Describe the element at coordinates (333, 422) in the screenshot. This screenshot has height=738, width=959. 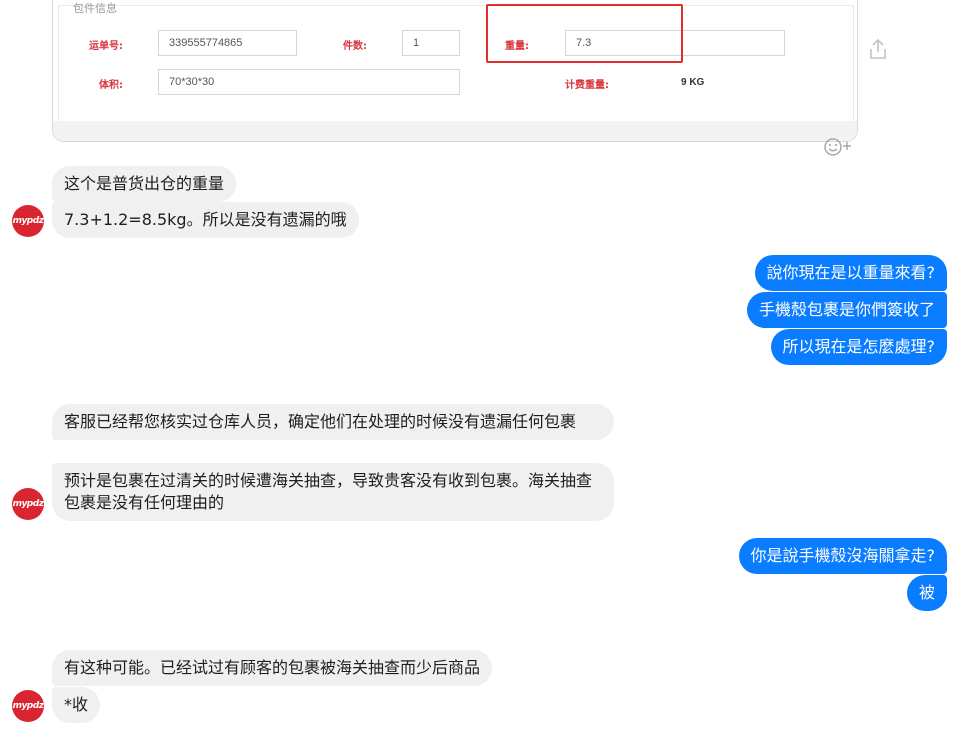
I see `incoming-message: 客服已经帮您核实过仓库人员，确定他们在处理的时候没有遗漏任何包裹` at that location.